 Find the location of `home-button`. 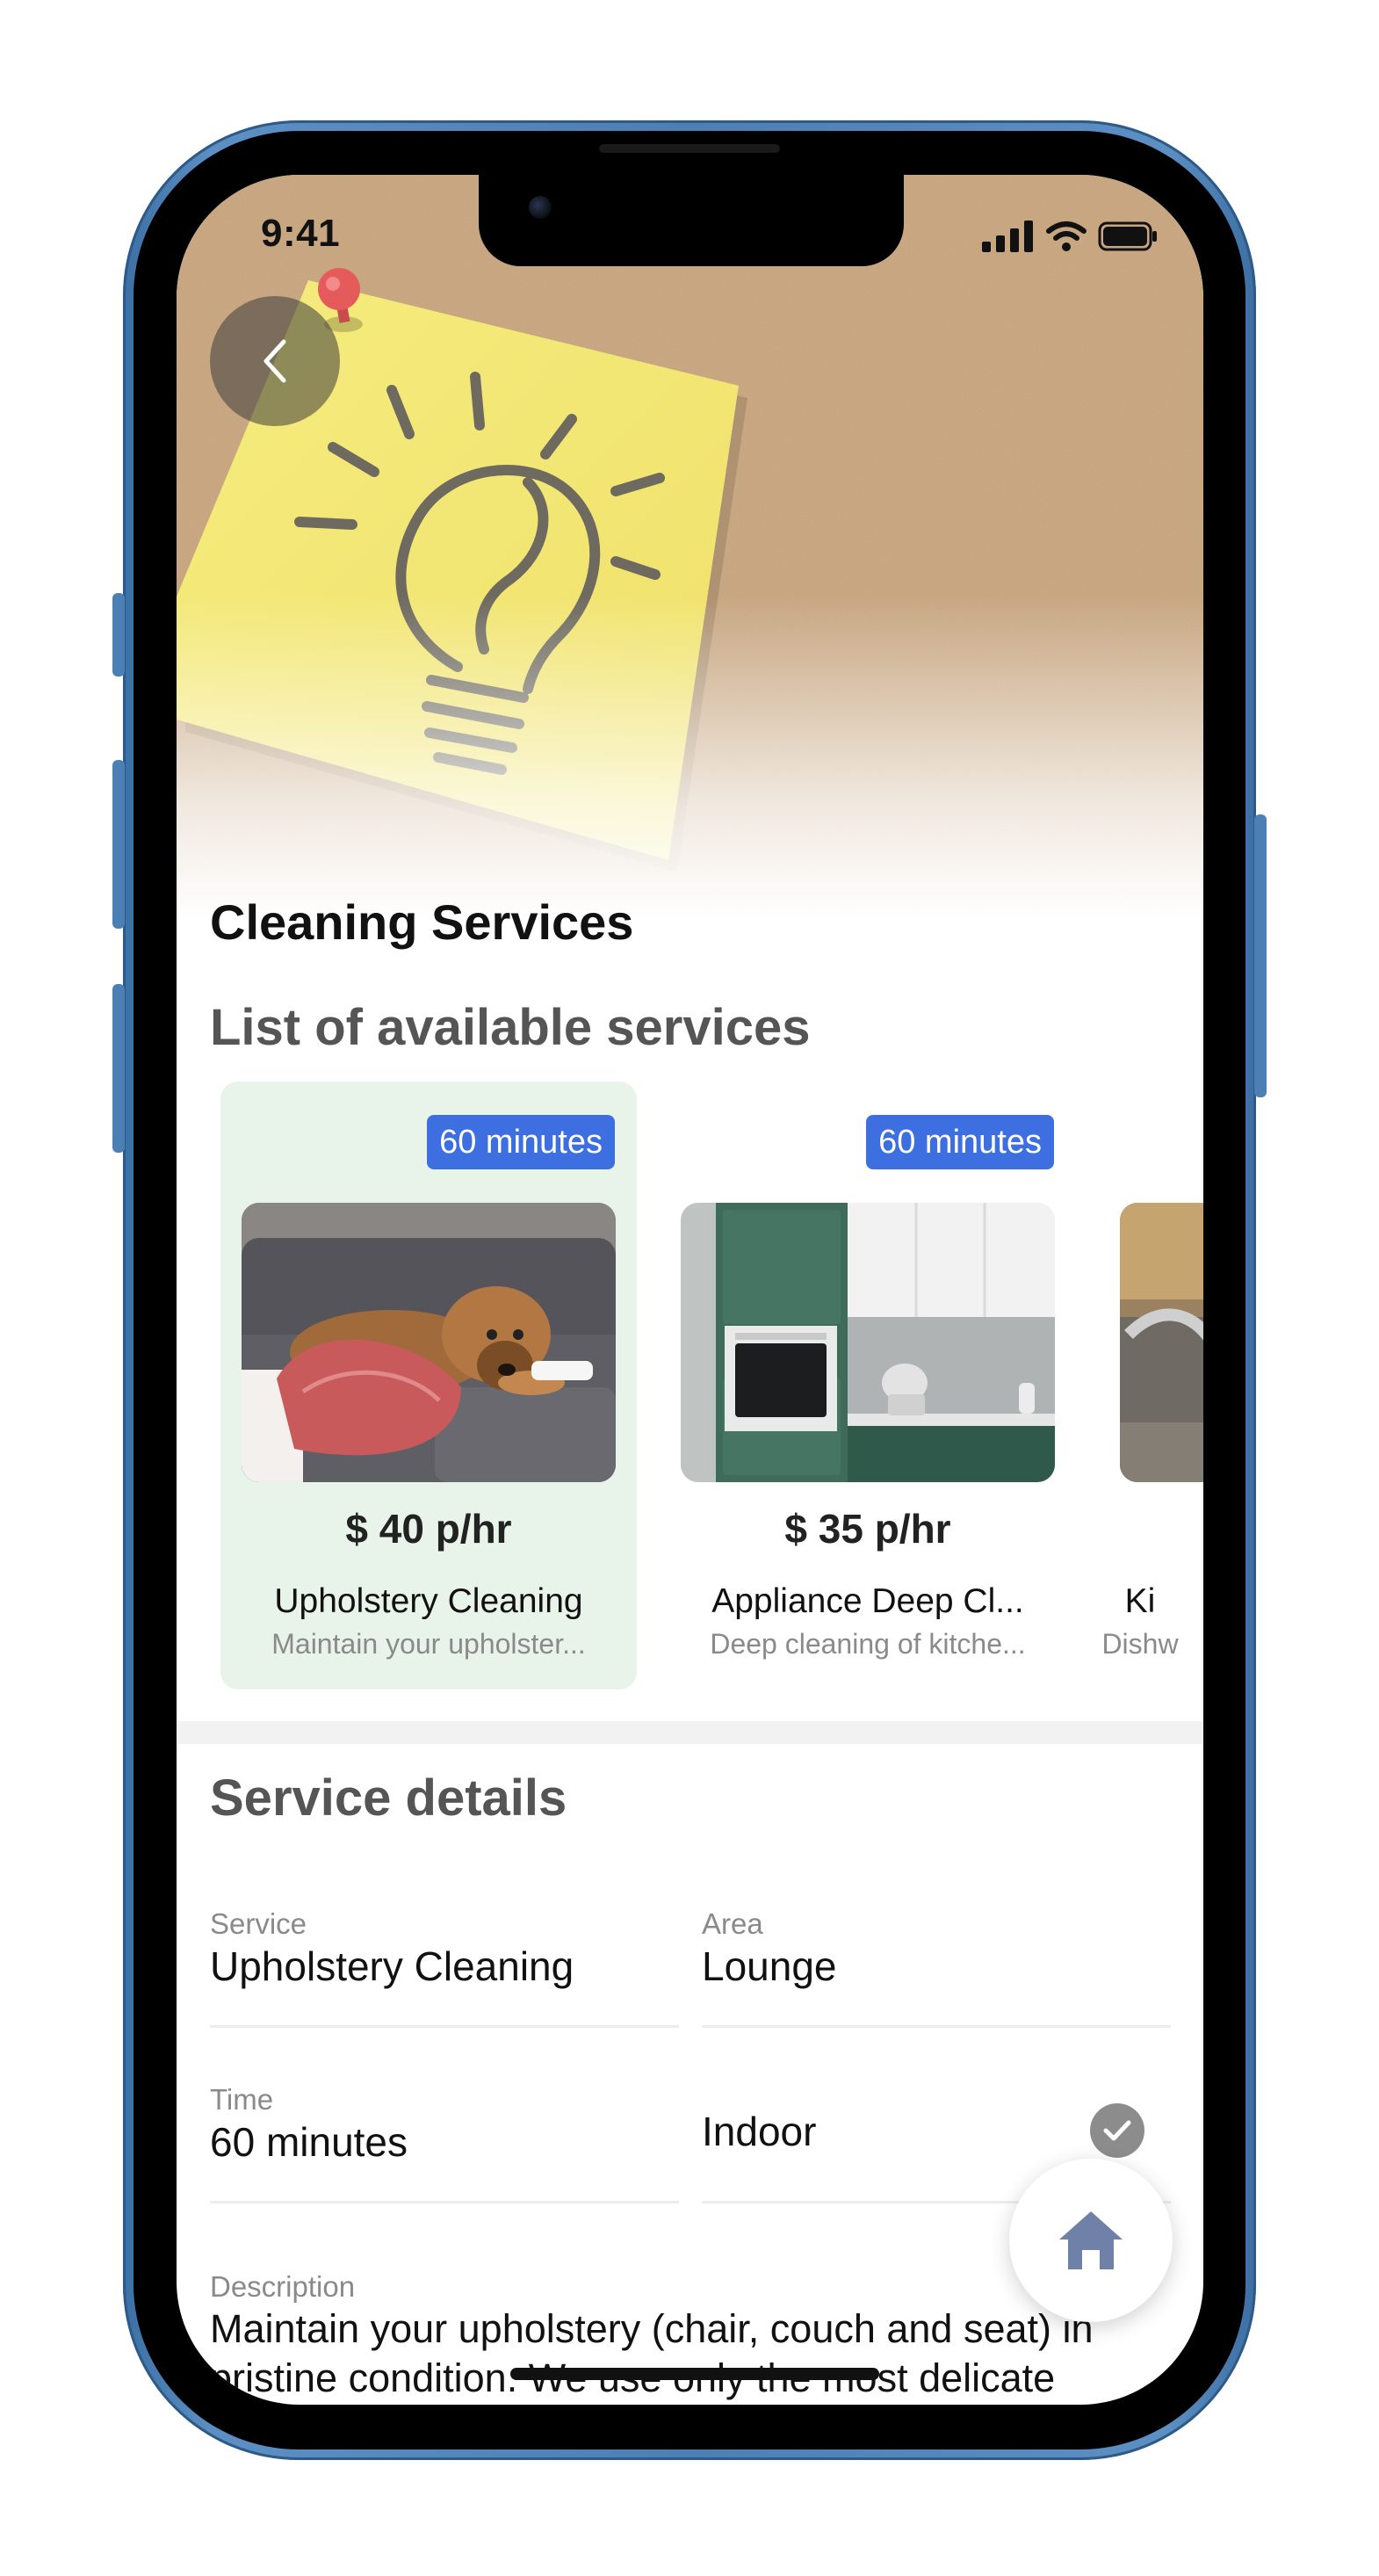

home-button is located at coordinates (1091, 2240).